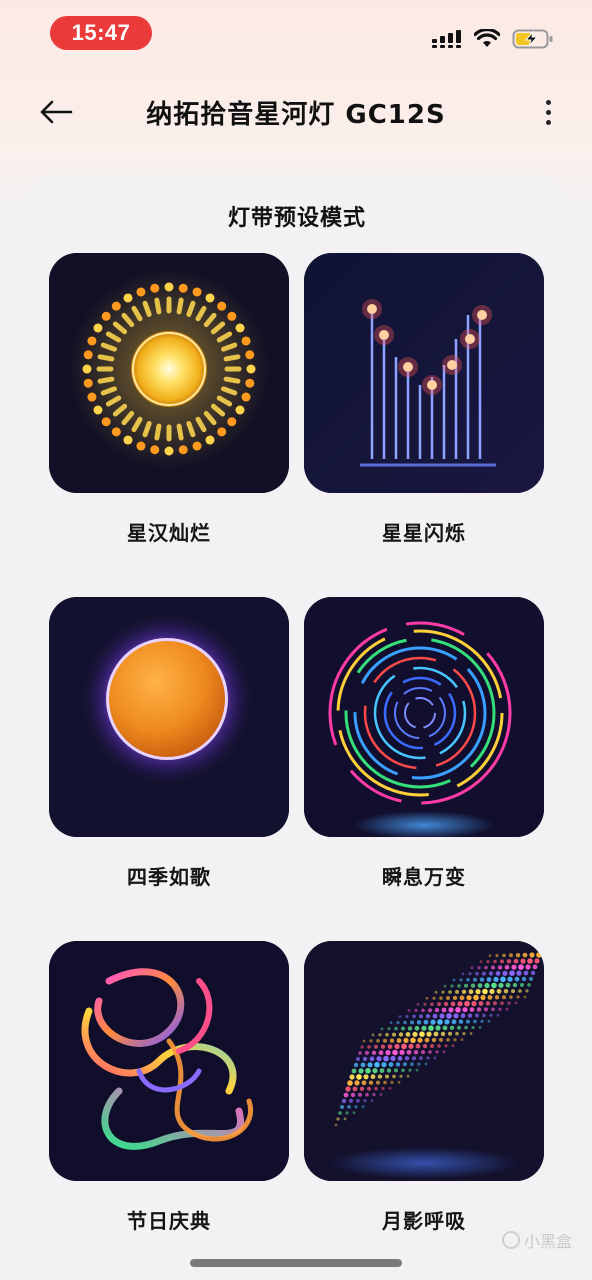 The image size is (592, 1280). I want to click on status-bar: 15:47, so click(296, 35).